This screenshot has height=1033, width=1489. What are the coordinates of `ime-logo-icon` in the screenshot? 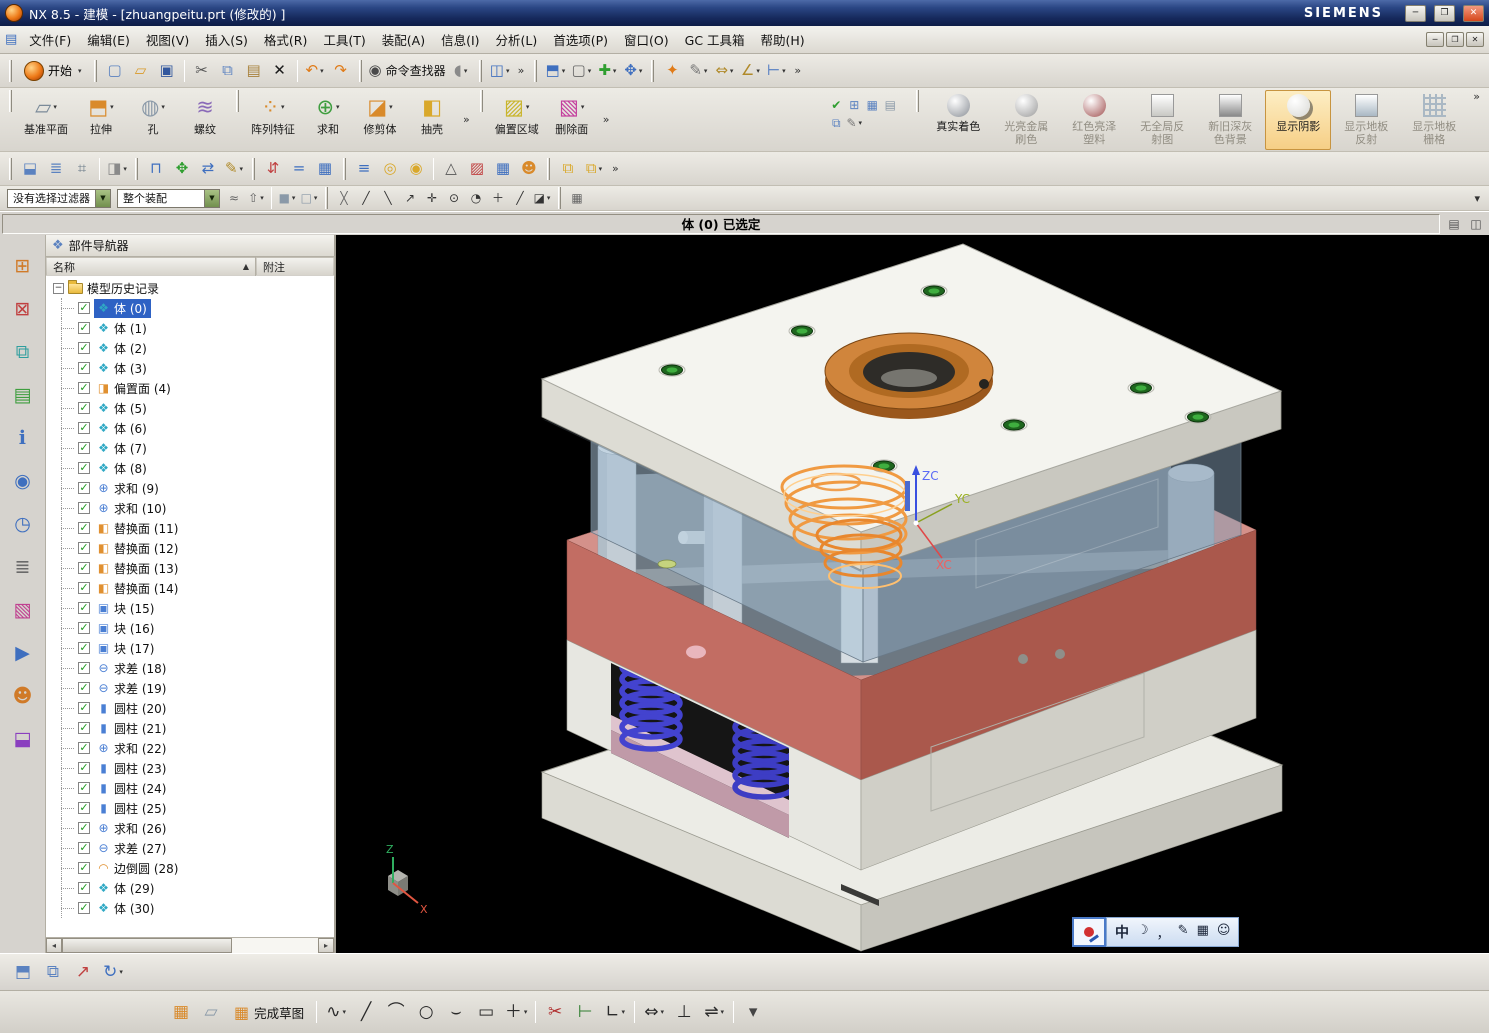 It's located at (1089, 932).